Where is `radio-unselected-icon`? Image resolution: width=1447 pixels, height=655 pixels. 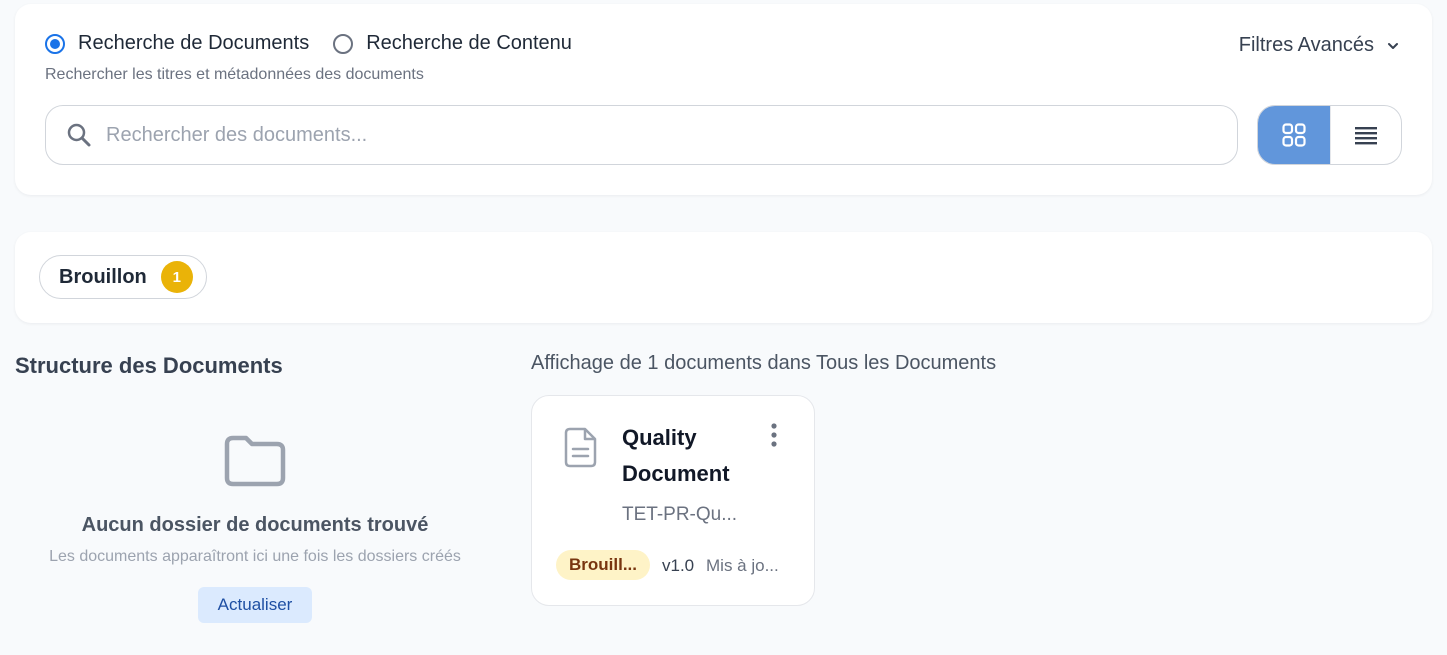
radio-unselected-icon is located at coordinates (343, 43).